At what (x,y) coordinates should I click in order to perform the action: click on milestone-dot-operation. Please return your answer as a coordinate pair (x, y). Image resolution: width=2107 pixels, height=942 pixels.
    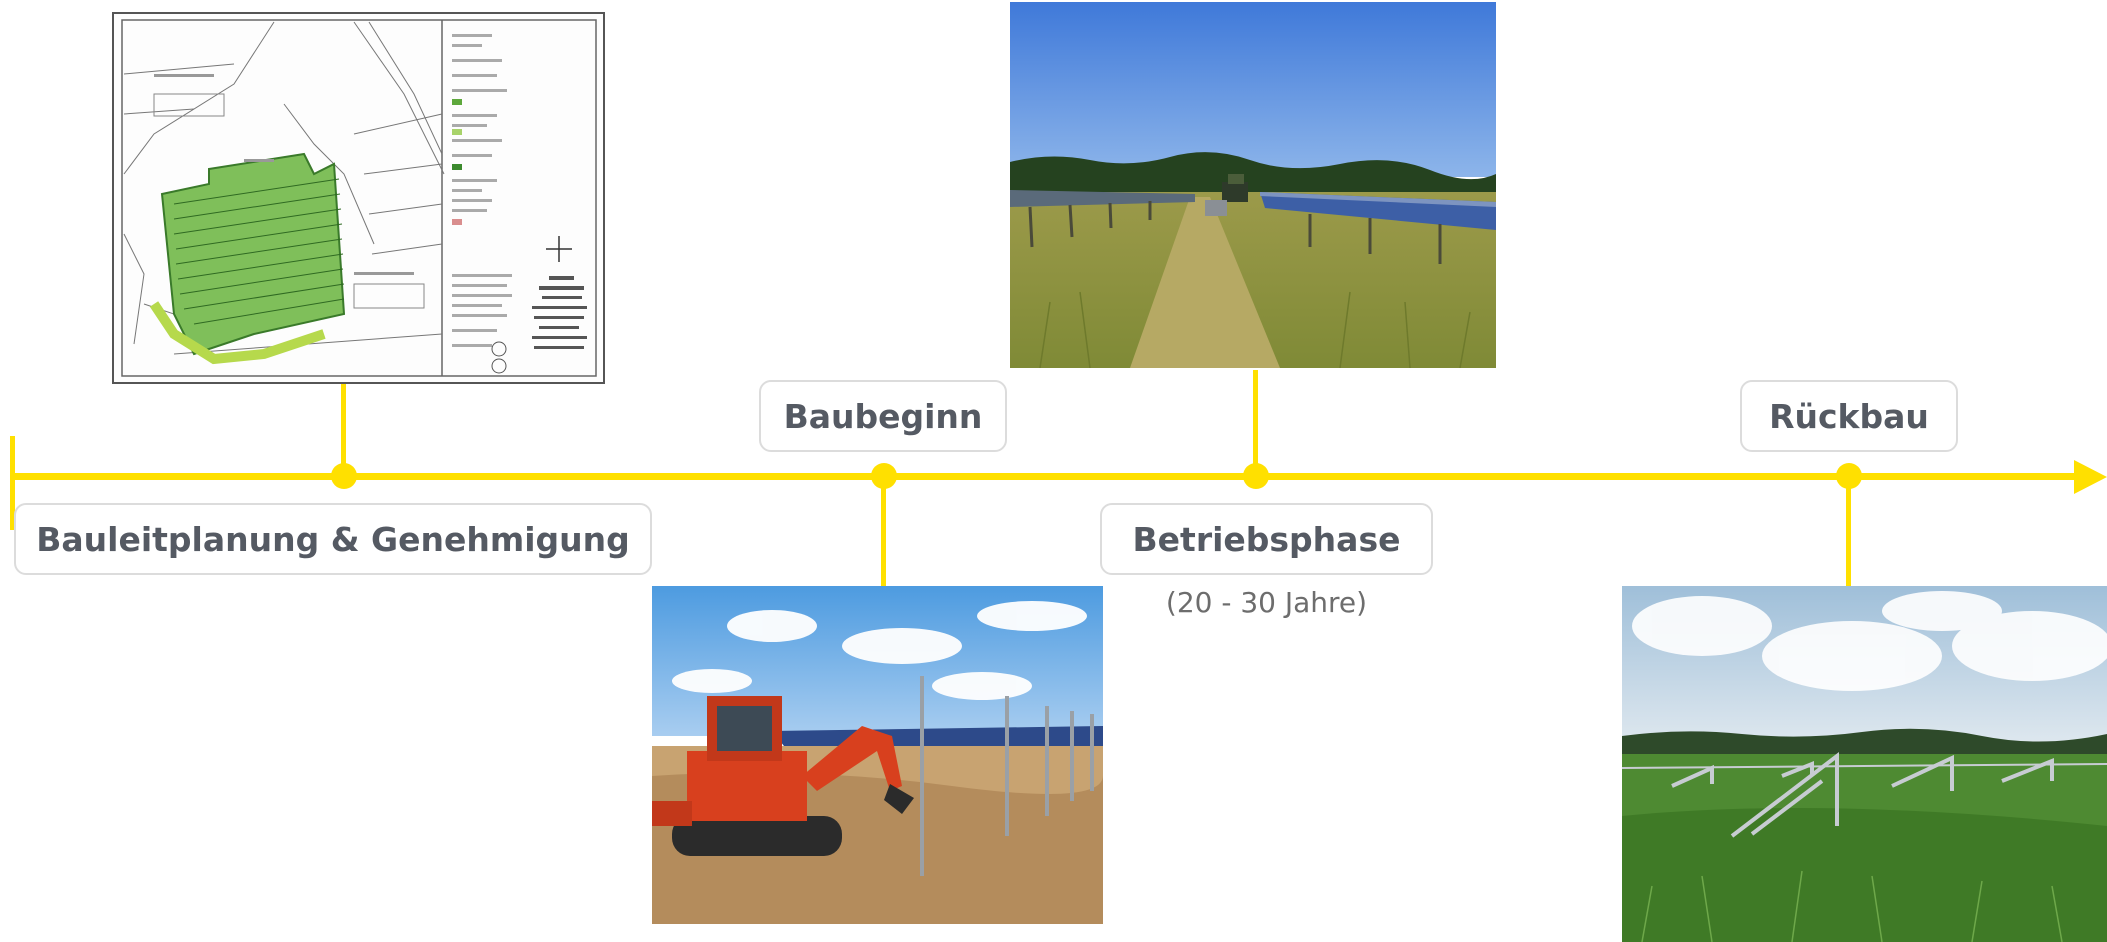
    Looking at the image, I should click on (1256, 476).